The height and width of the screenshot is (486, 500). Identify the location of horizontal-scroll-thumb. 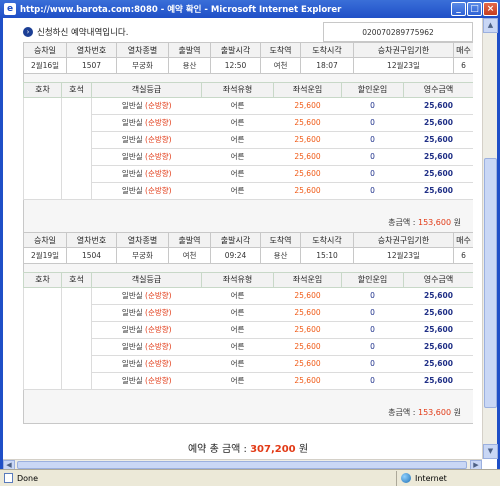
(242, 465).